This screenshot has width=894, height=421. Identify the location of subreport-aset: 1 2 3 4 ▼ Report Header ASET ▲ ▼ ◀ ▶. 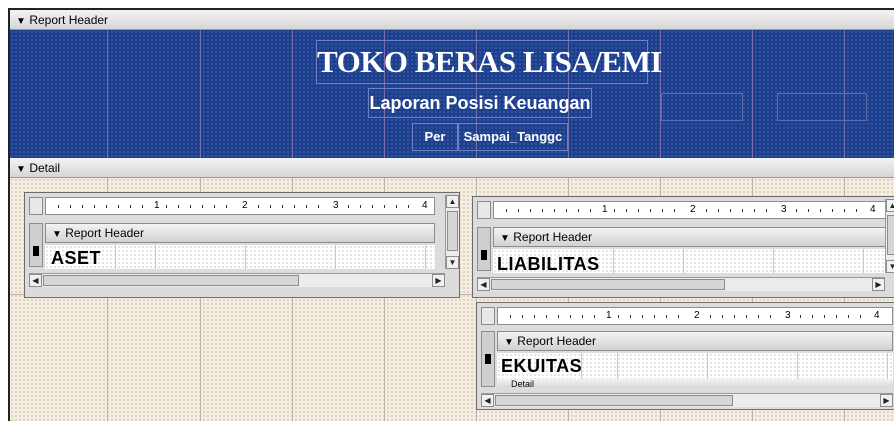
(242, 245).